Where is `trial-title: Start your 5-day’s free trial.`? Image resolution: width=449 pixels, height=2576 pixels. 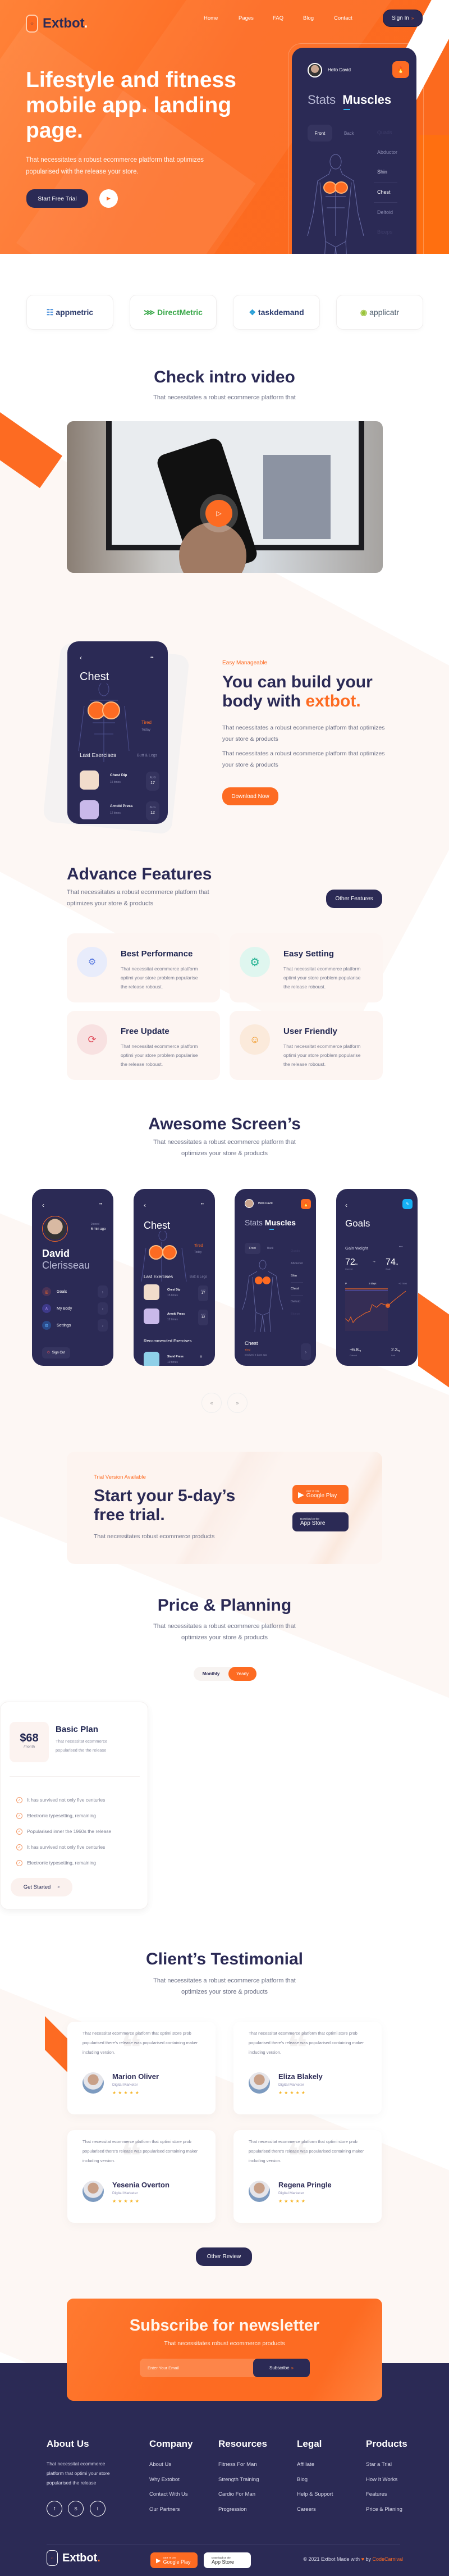 trial-title: Start your 5-day’s free trial. is located at coordinates (165, 1505).